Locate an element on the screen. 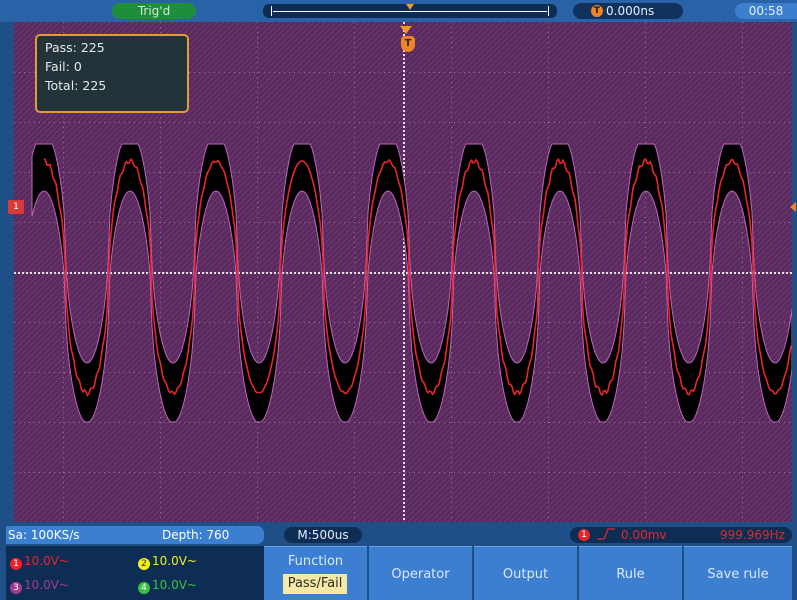  output-button: Output is located at coordinates (525, 573).